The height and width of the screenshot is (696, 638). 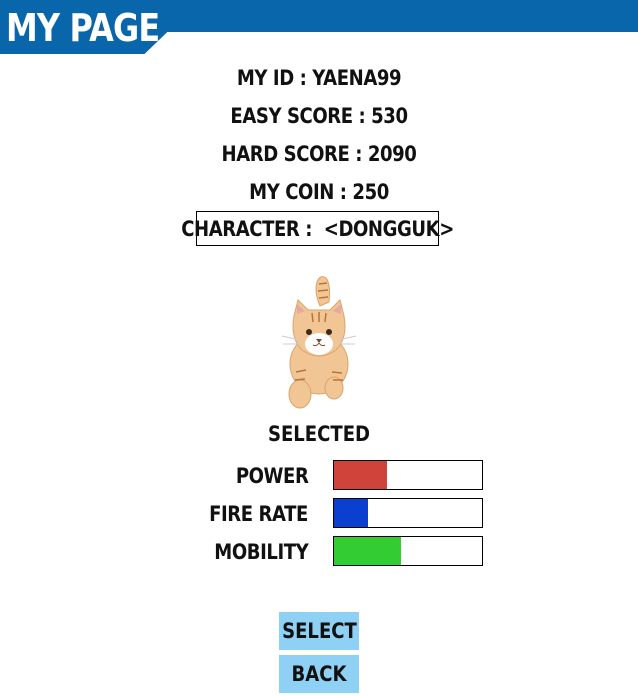 What do you see at coordinates (408, 513) in the screenshot?
I see `stat-bar-fire-rate` at bounding box center [408, 513].